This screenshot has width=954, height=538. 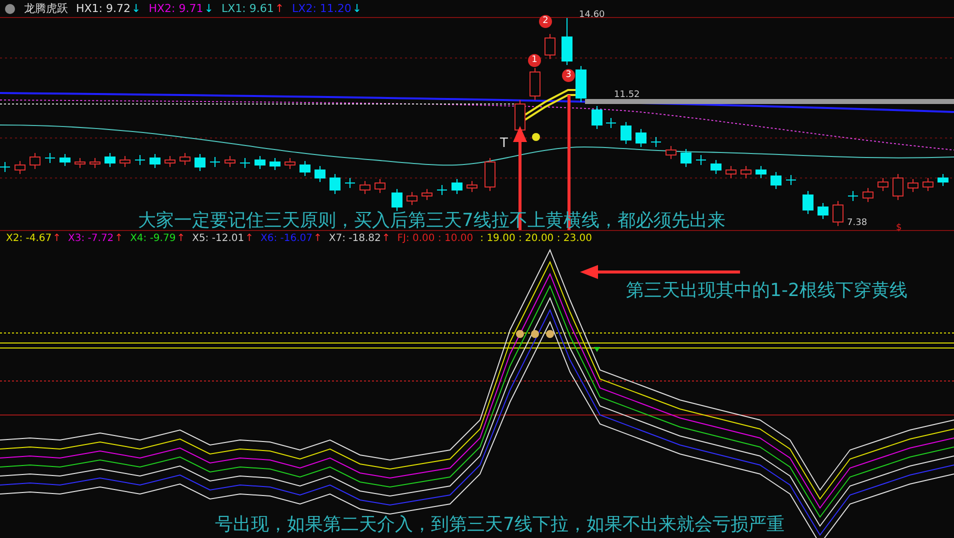 I want to click on indicator-value: HX2: 9.71, so click(x=176, y=8).